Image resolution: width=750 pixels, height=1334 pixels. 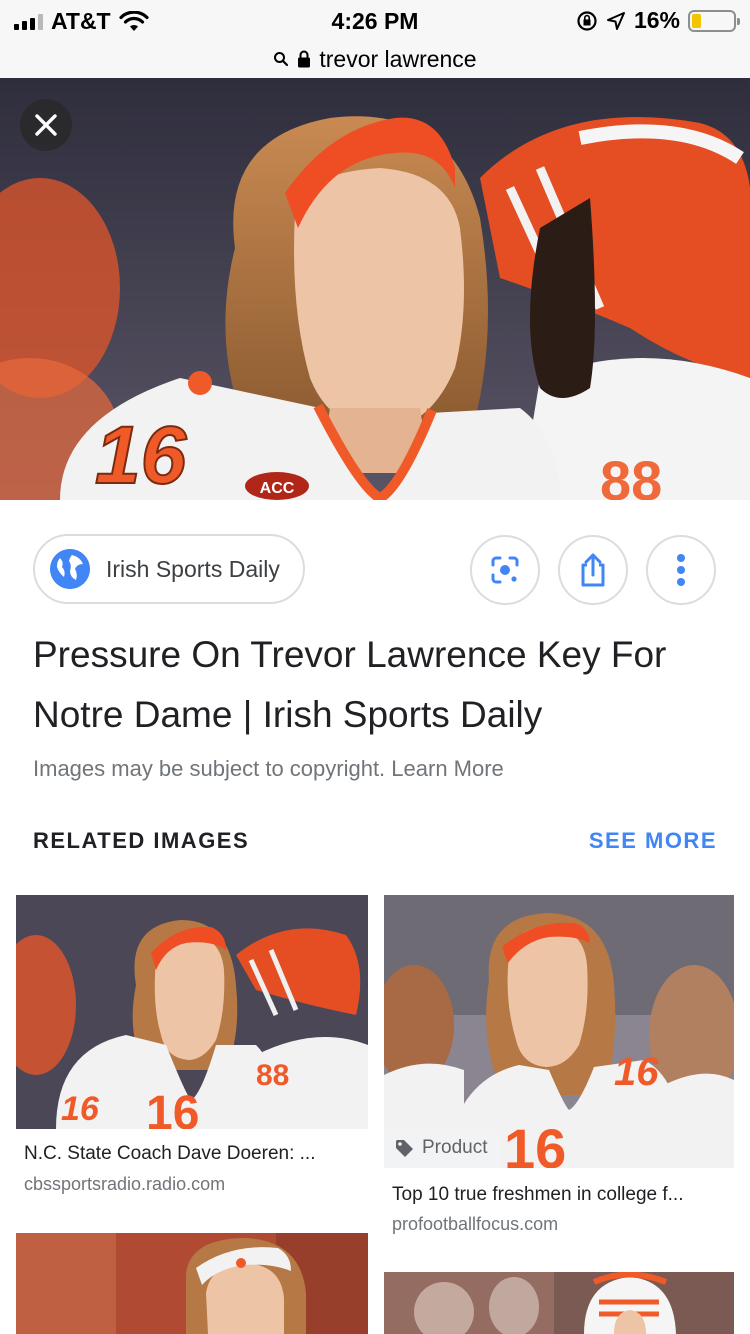 I want to click on close-icon, so click(x=46, y=125).